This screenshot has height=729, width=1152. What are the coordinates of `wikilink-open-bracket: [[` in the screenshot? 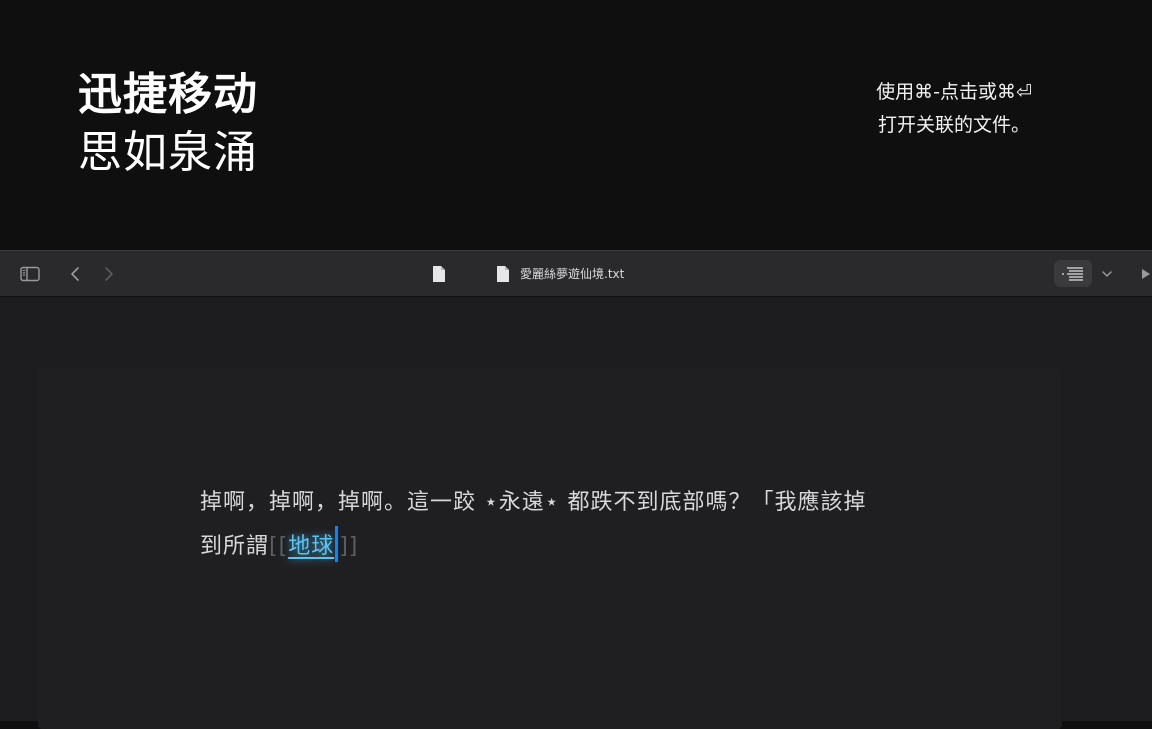 It's located at (279, 546).